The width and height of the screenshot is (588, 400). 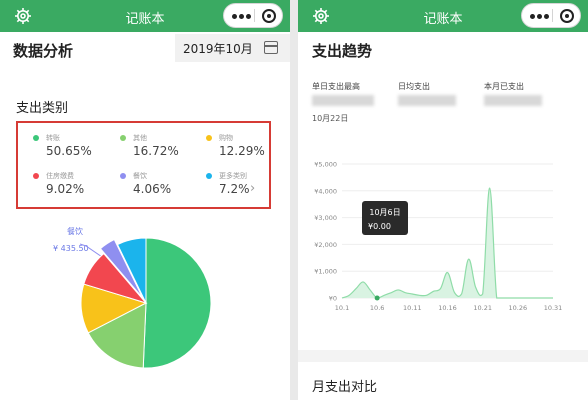 I want to click on x-tick-label: 10.16, so click(x=447, y=308).